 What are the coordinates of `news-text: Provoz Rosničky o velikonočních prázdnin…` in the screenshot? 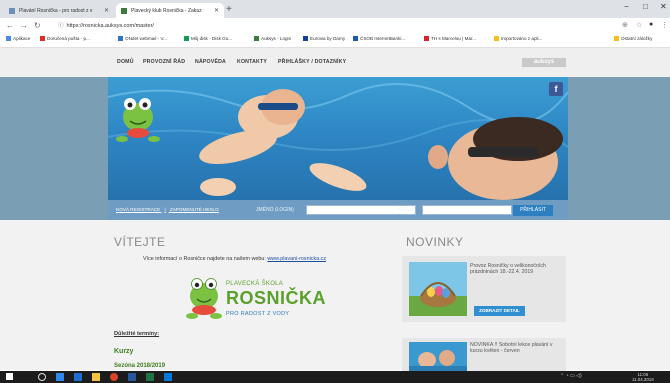 It's located at (508, 269).